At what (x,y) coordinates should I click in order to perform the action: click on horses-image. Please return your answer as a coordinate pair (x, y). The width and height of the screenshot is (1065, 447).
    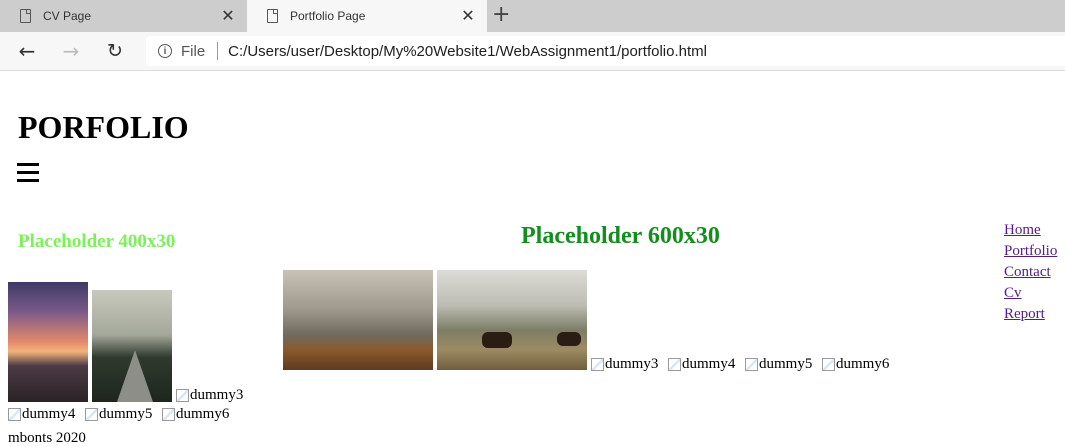
    Looking at the image, I should click on (512, 320).